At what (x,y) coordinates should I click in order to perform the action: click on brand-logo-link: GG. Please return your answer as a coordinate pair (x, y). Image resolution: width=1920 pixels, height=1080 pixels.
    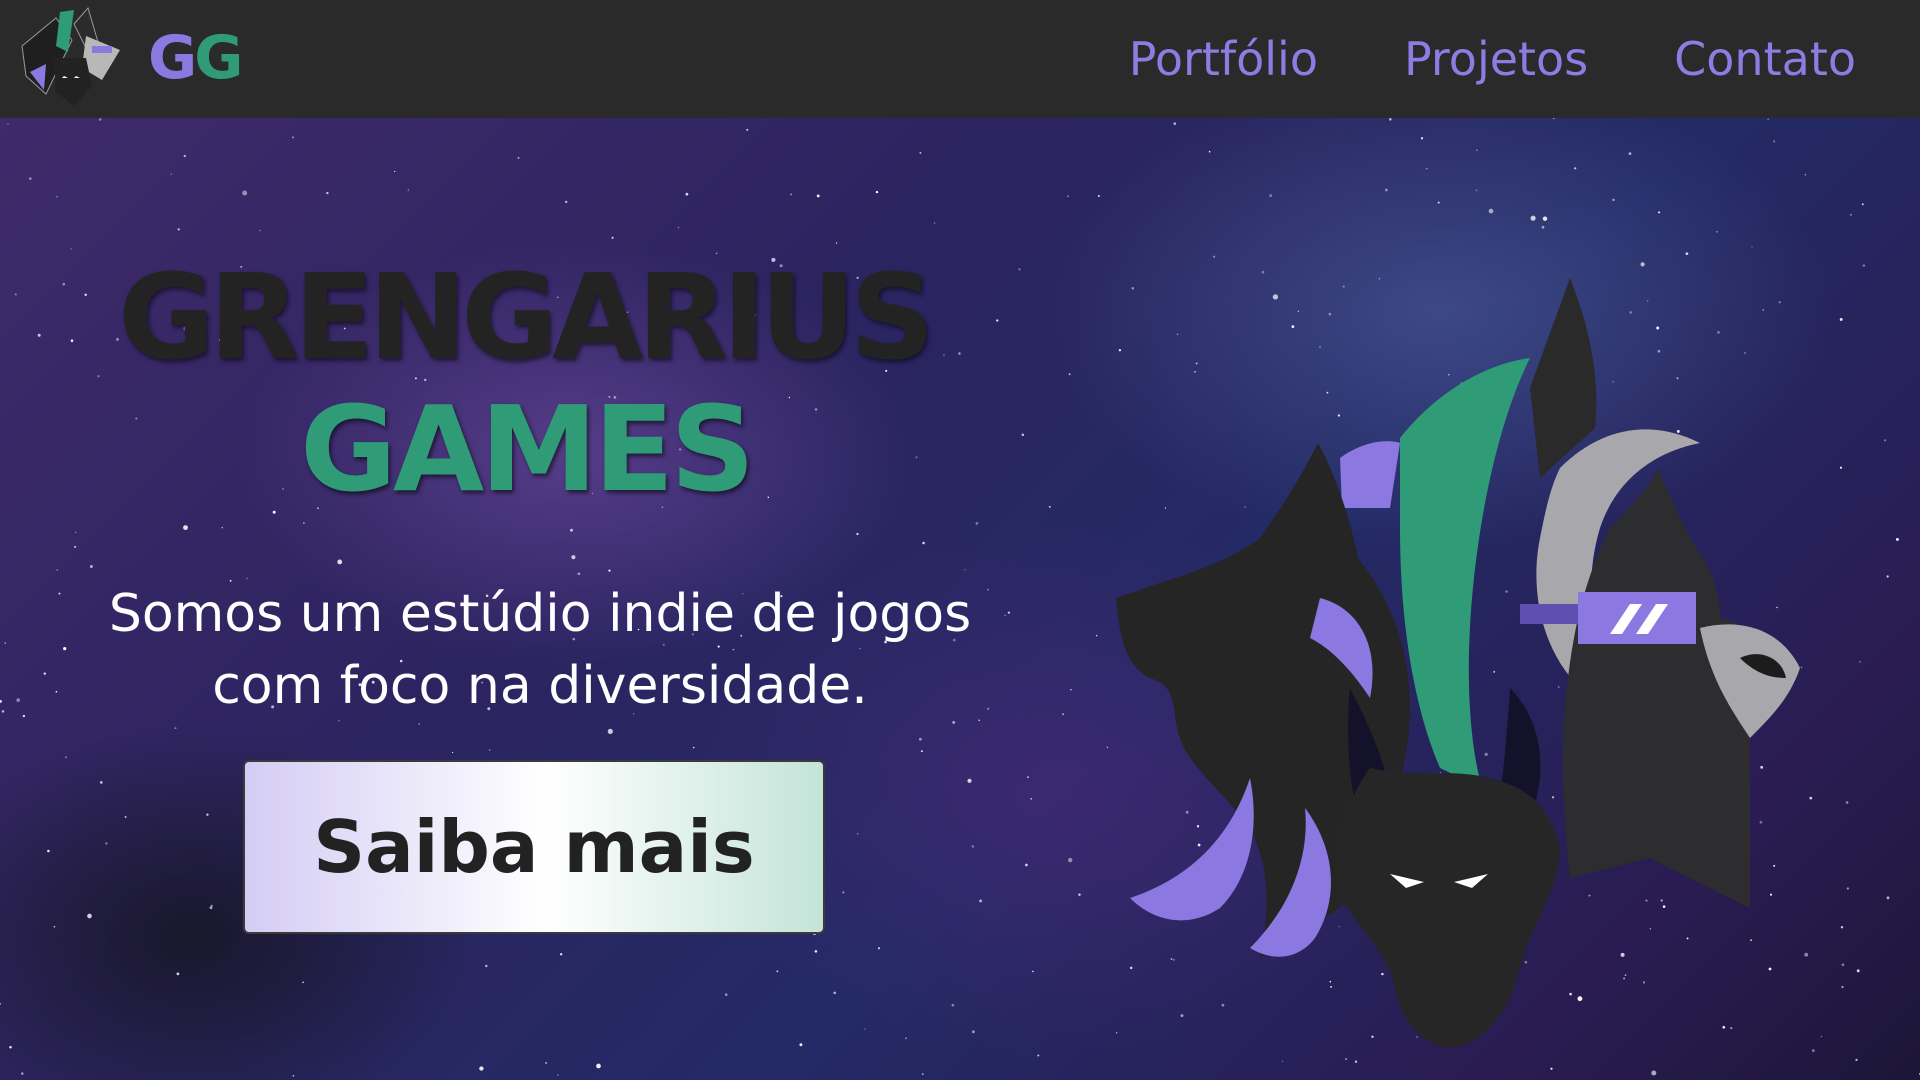
    Looking at the image, I should click on (130, 58).